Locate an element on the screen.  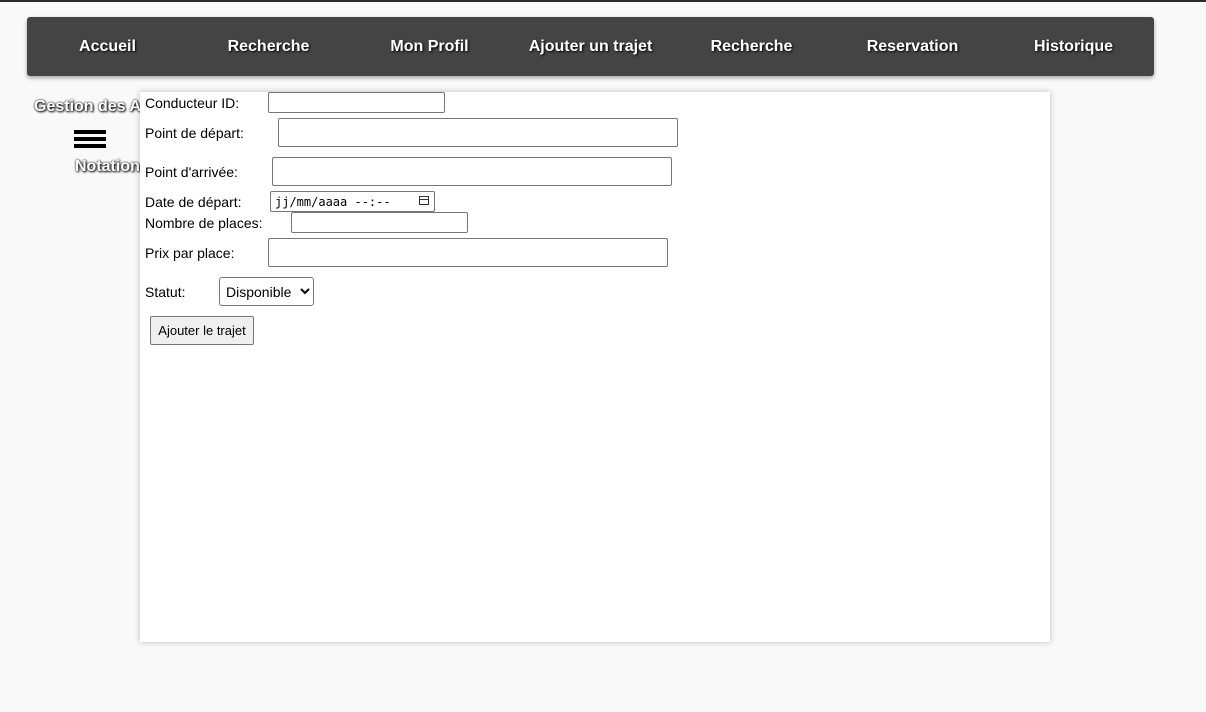
statut-label: Statut: is located at coordinates (165, 292).